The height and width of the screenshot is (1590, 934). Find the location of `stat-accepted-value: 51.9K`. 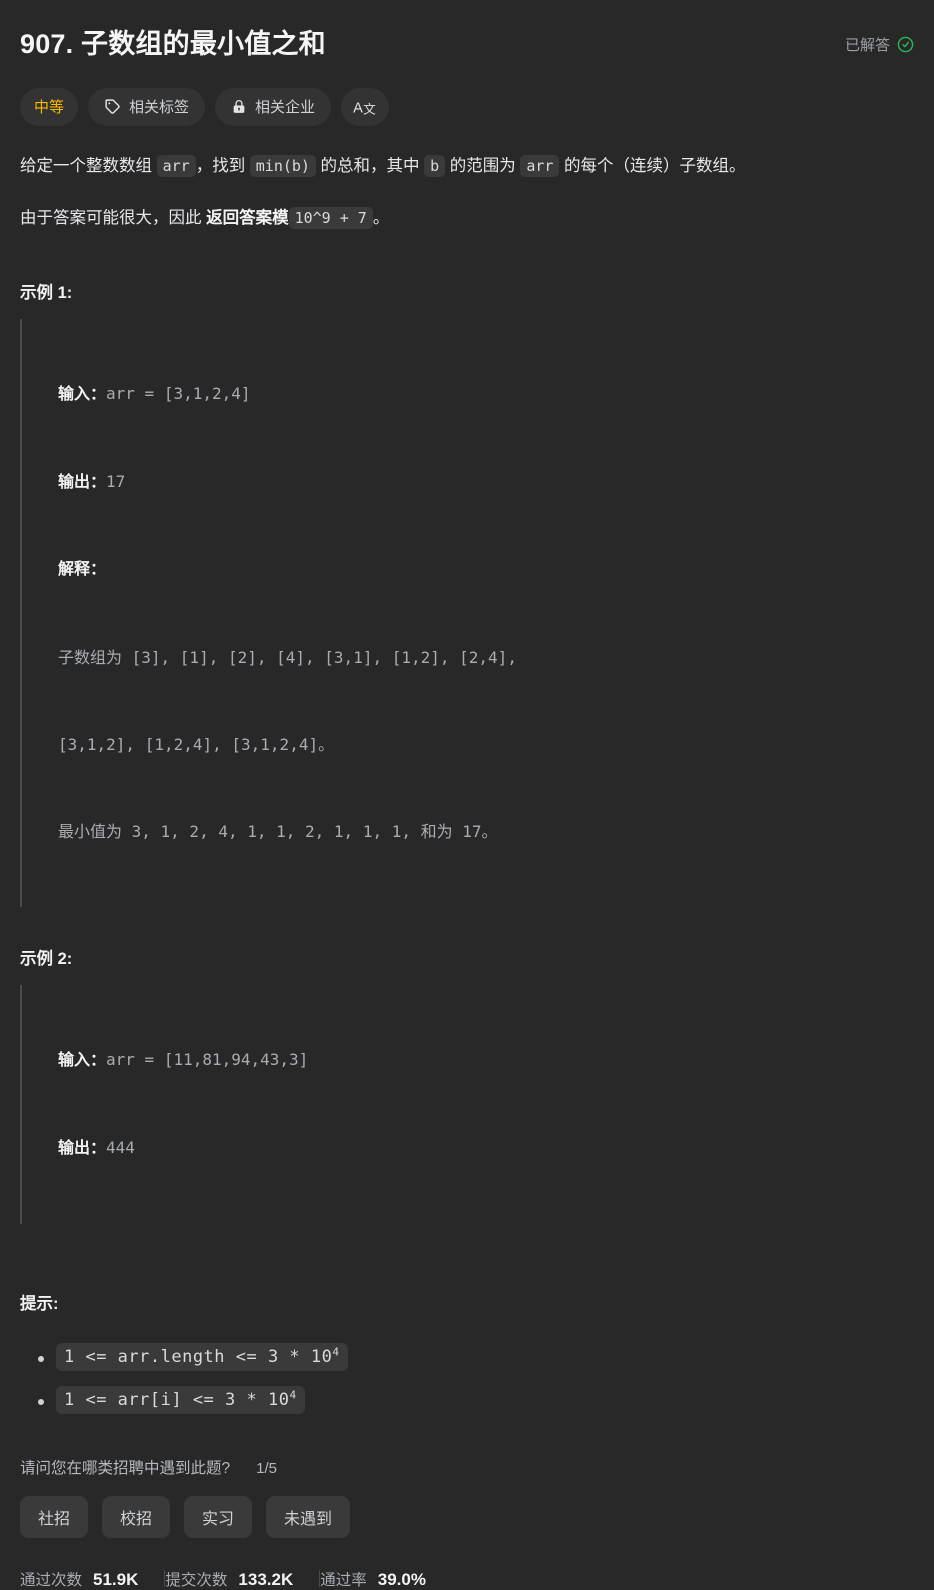

stat-accepted-value: 51.9K is located at coordinates (116, 1579).